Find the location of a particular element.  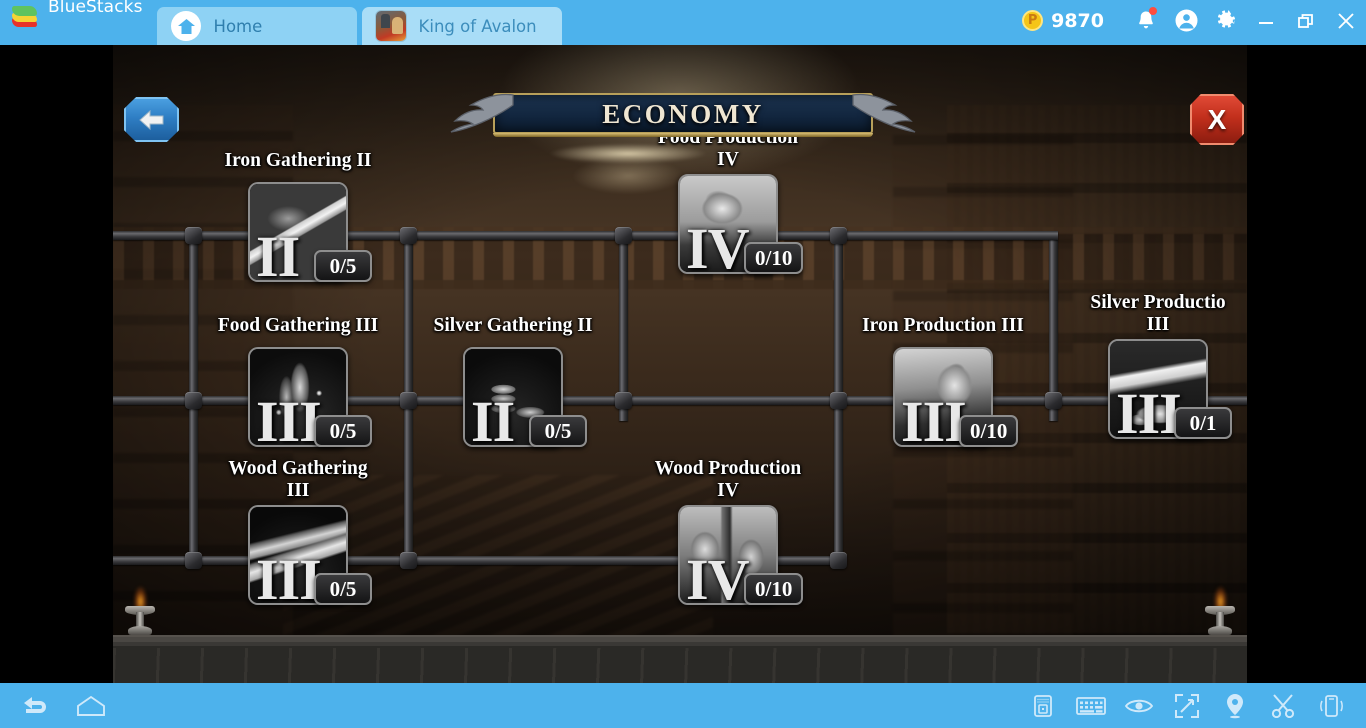

android-home-button is located at coordinates (91, 706).